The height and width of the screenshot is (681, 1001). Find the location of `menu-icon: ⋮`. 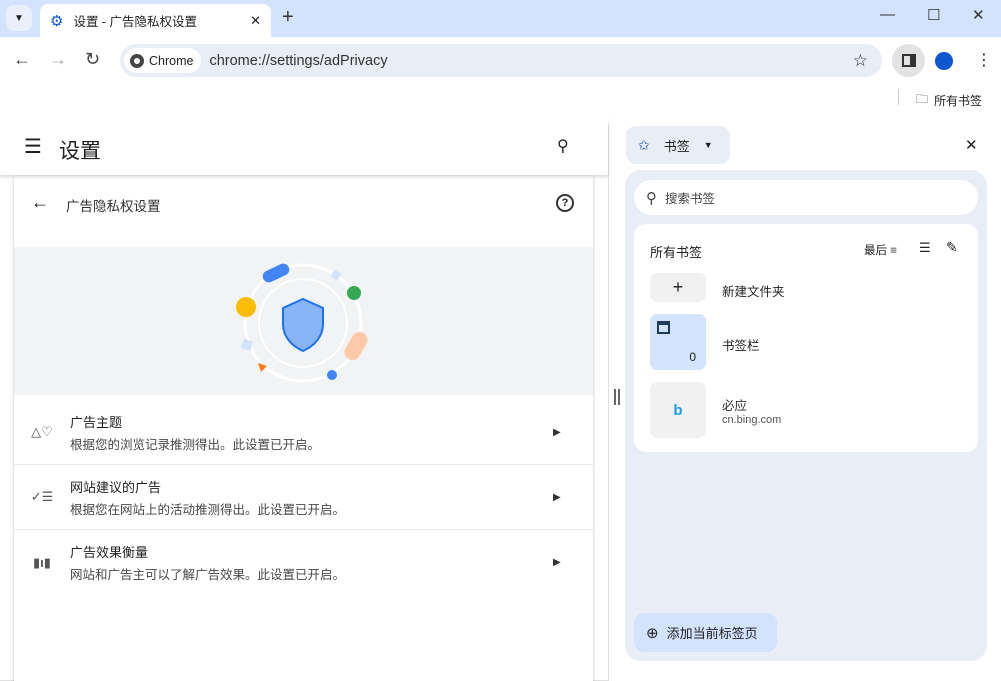

menu-icon: ⋮ is located at coordinates (984, 60).